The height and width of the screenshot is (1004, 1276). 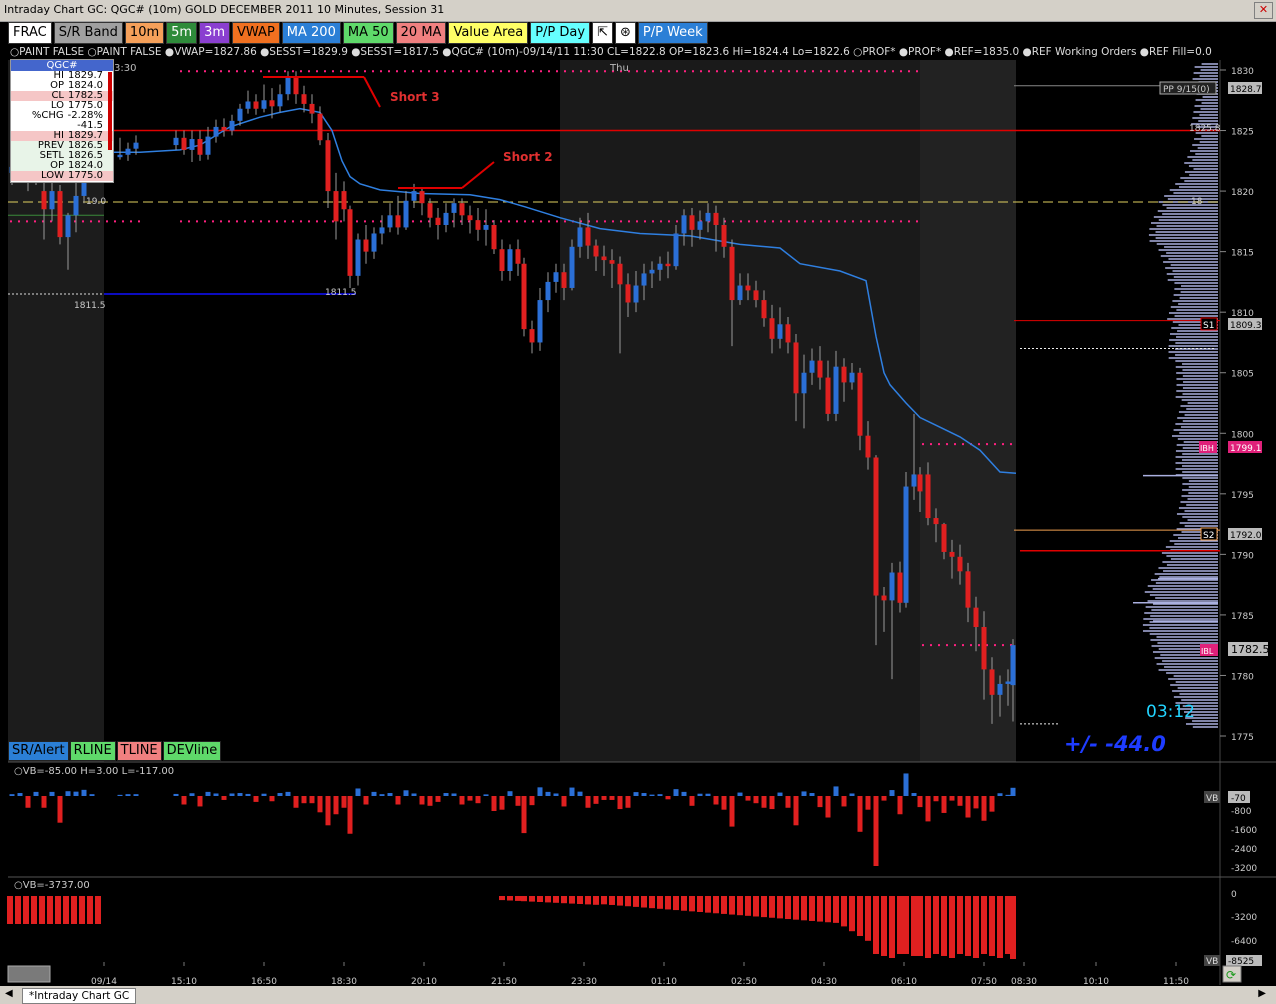 I want to click on quote-change-bar, so click(x=110, y=111).